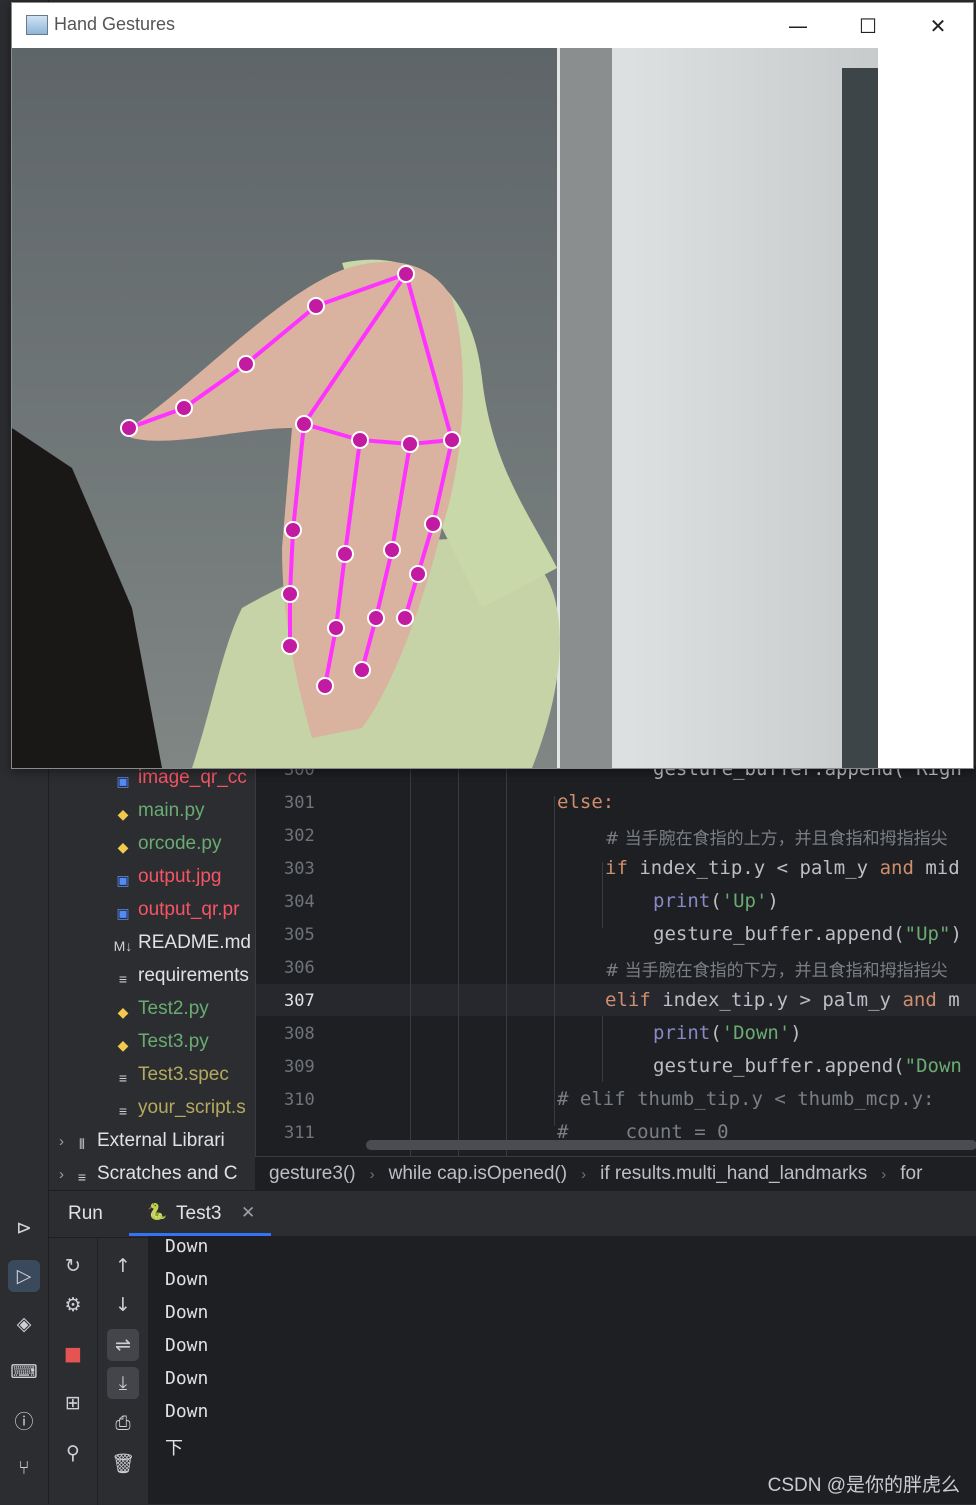 Image resolution: width=976 pixels, height=1505 pixels. Describe the element at coordinates (73, 1266) in the screenshot. I see `rerun-icon: ↻` at that location.